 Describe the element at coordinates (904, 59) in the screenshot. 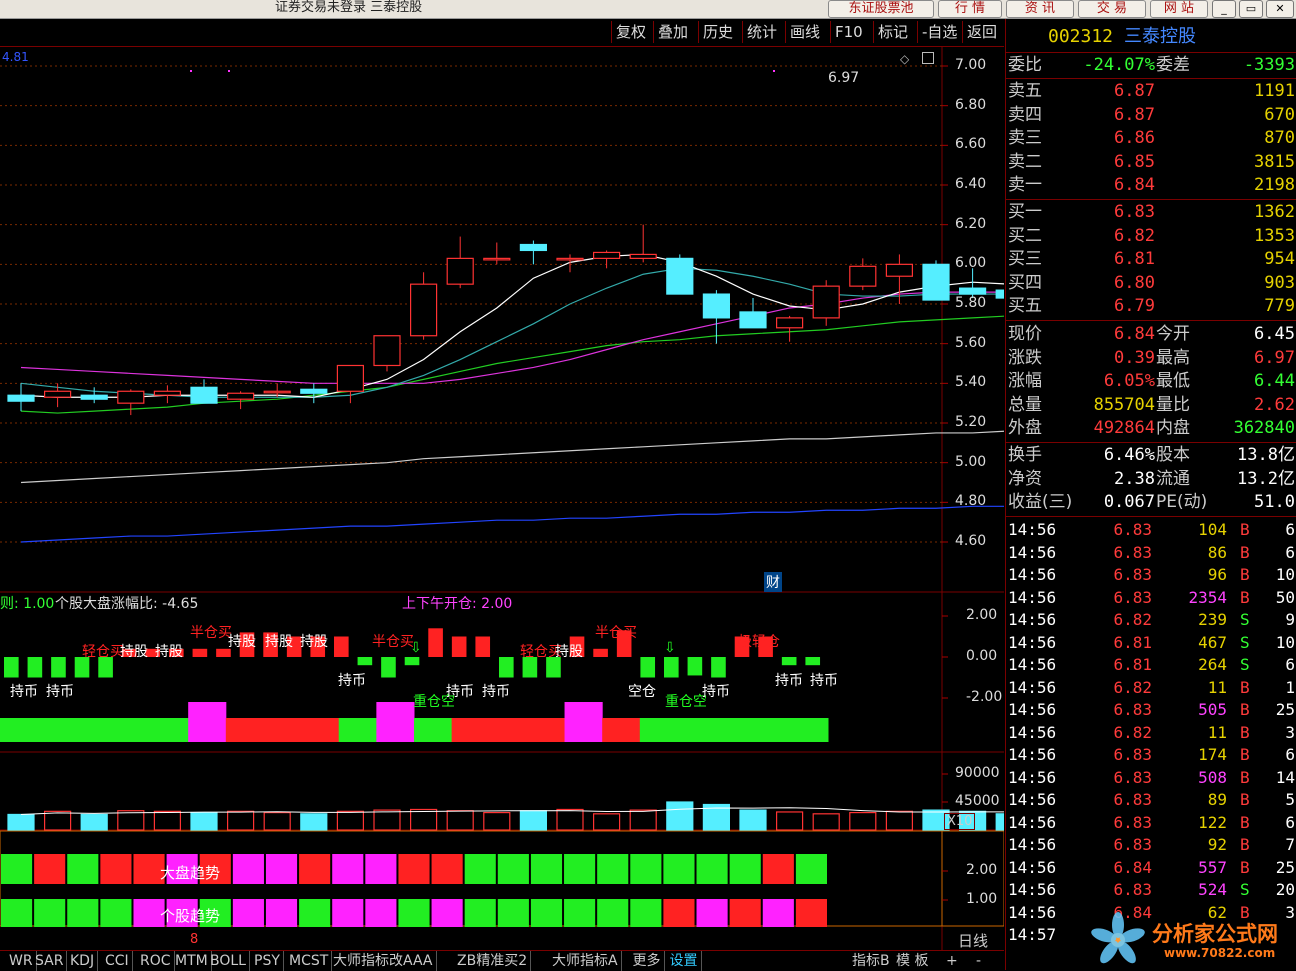

I see `diamond-icon: ◇` at that location.